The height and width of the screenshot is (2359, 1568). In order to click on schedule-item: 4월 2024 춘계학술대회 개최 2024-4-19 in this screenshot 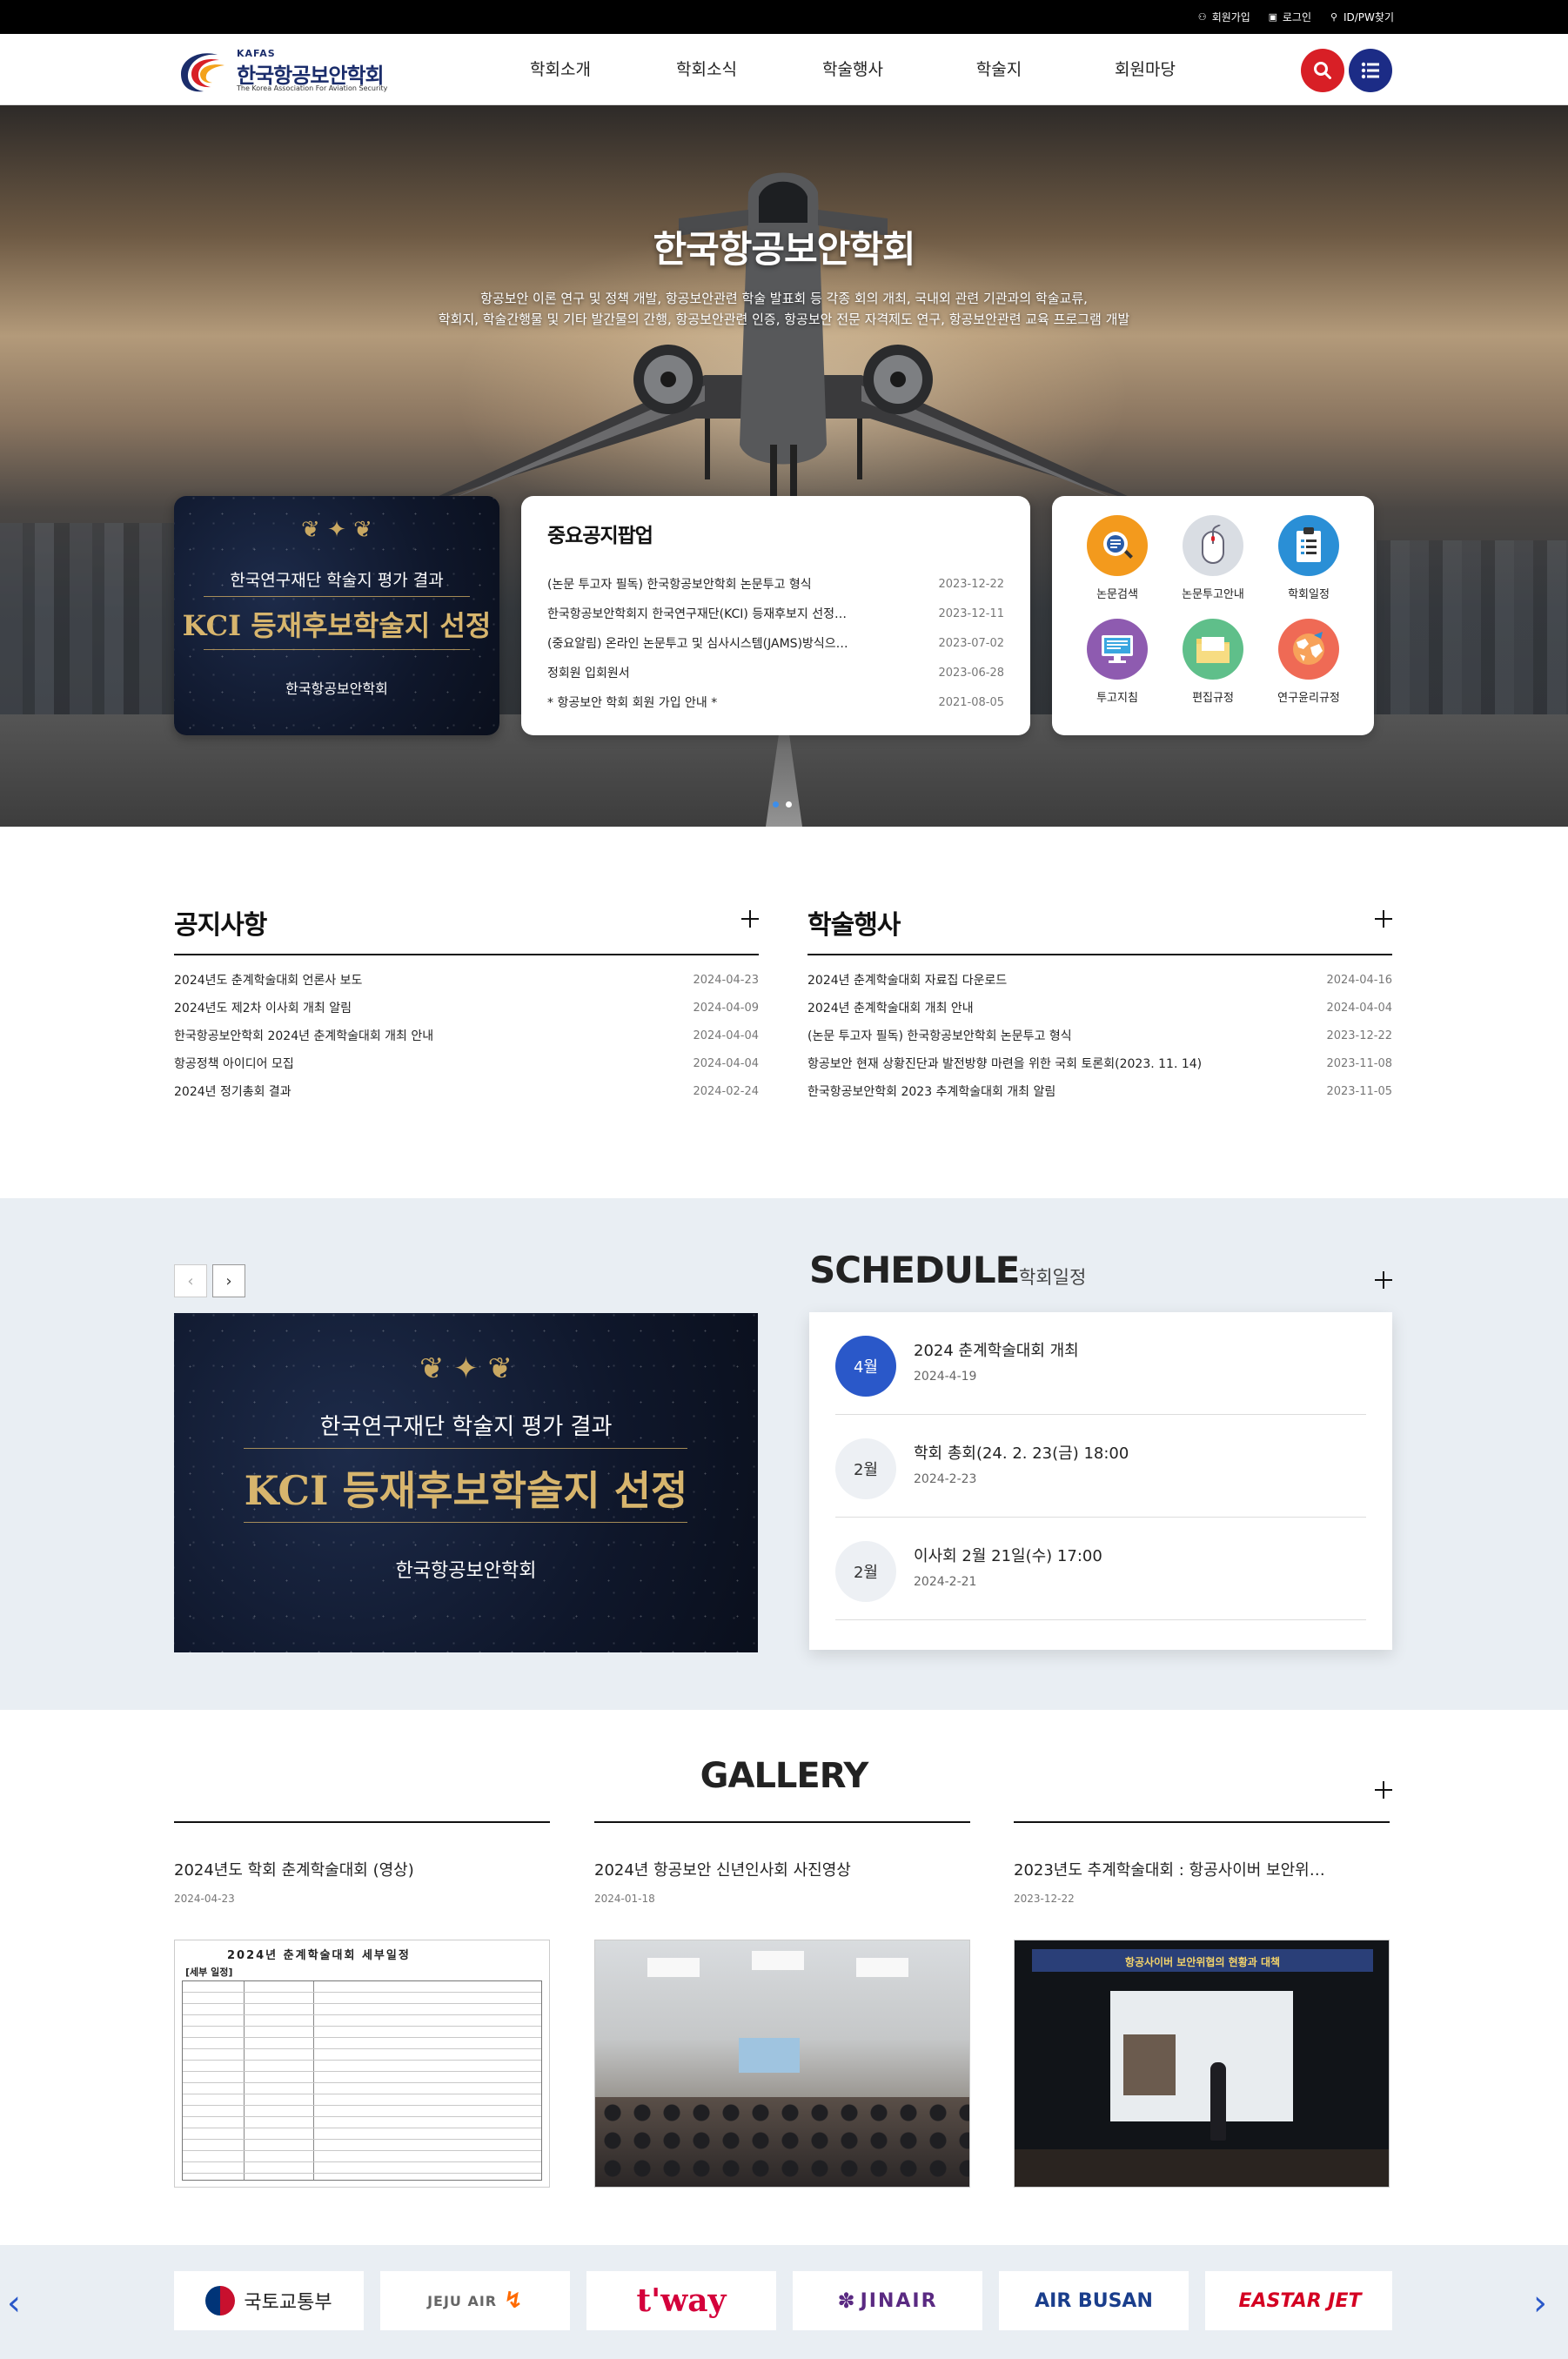, I will do `click(1101, 1363)`.